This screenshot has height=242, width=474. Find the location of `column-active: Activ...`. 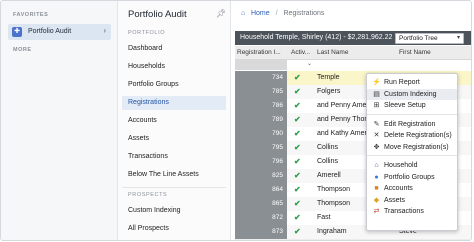

column-active: Activ... is located at coordinates (300, 52).